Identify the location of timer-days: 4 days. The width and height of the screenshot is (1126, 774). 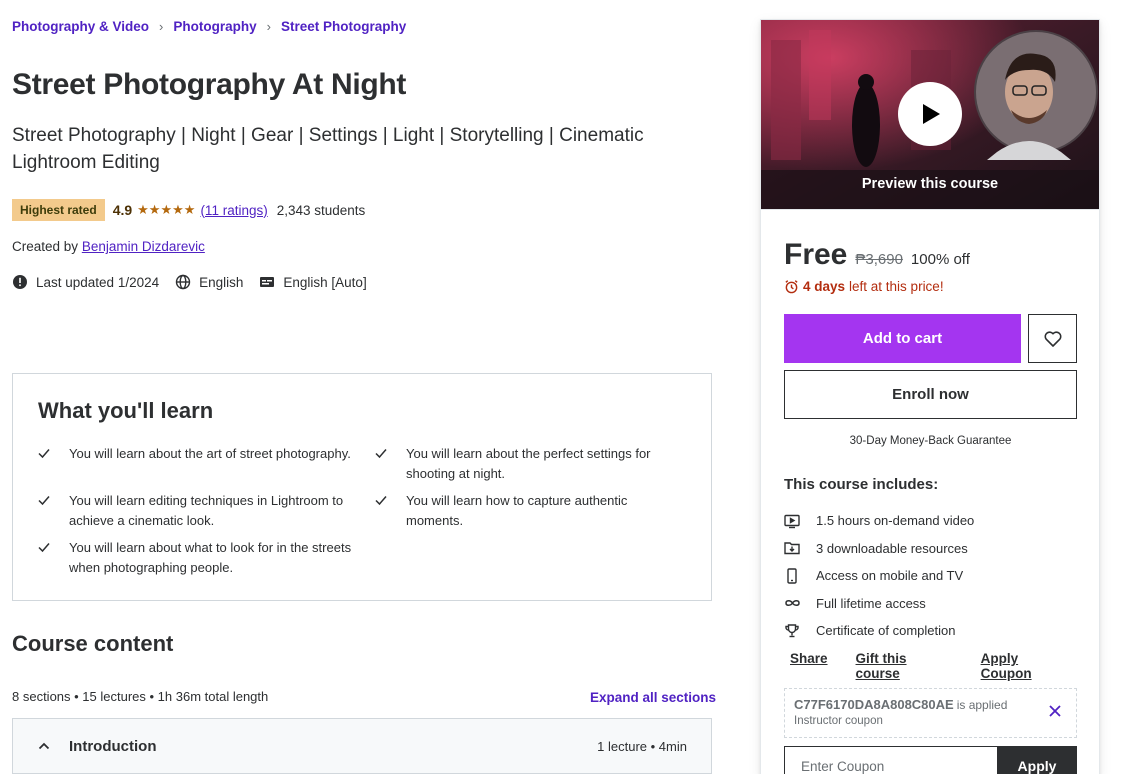
(824, 286).